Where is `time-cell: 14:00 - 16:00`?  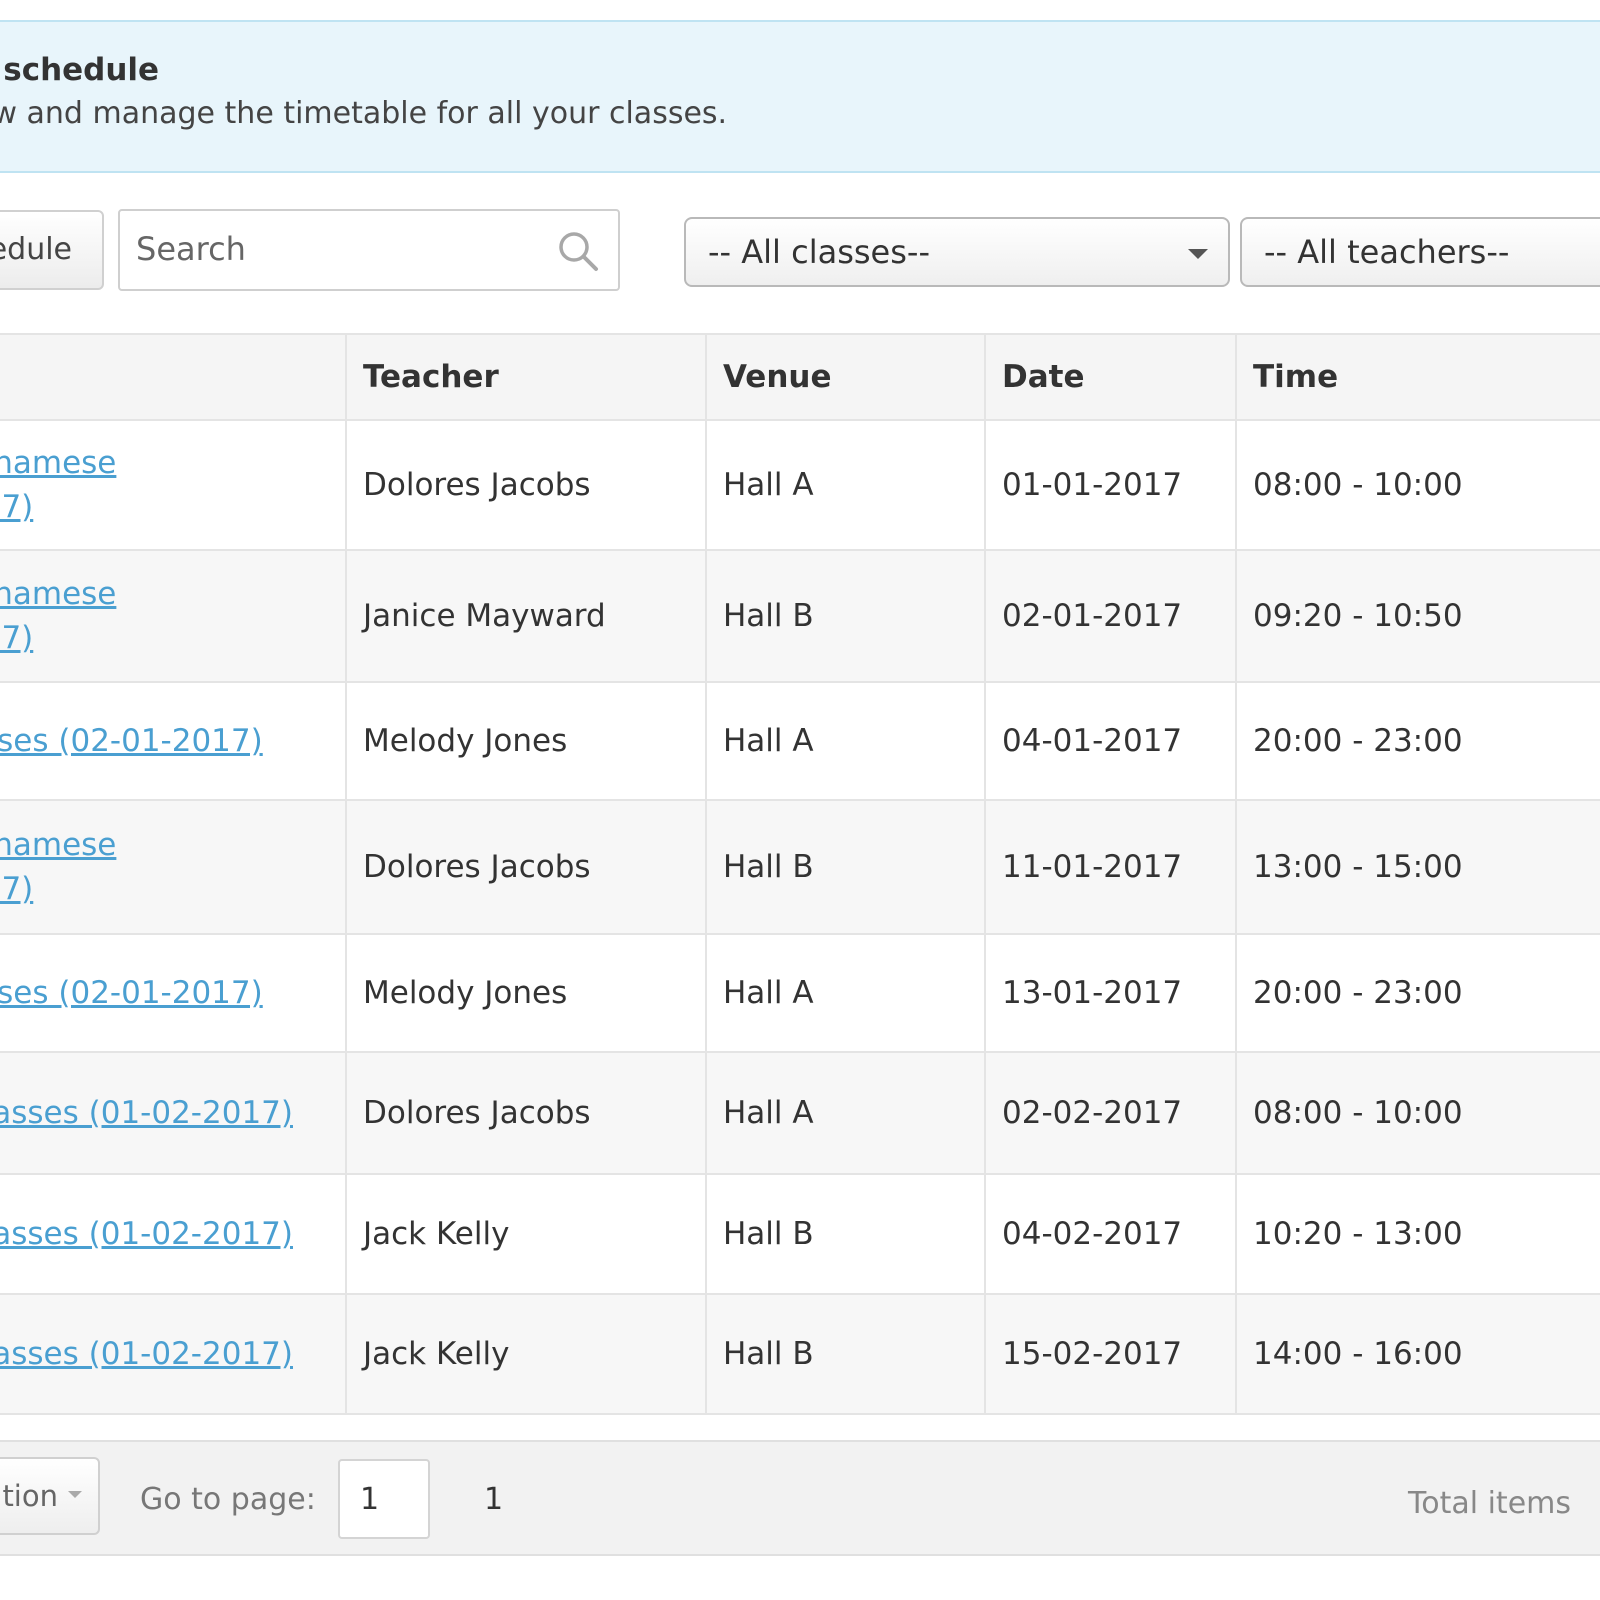
time-cell: 14:00 - 16:00 is located at coordinates (1417, 1354).